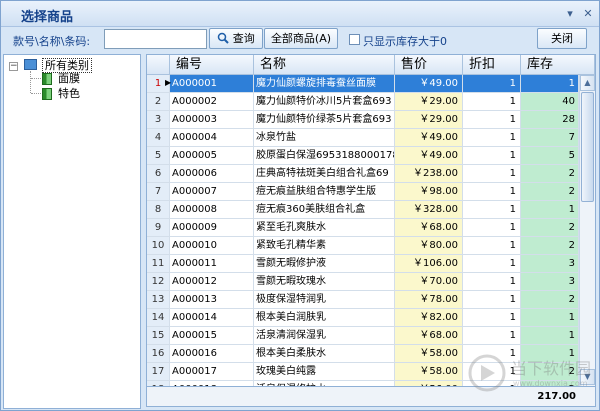 This screenshot has width=600, height=411. Describe the element at coordinates (429, 174) in the screenshot. I see `cell-price: ￥238.00` at that location.